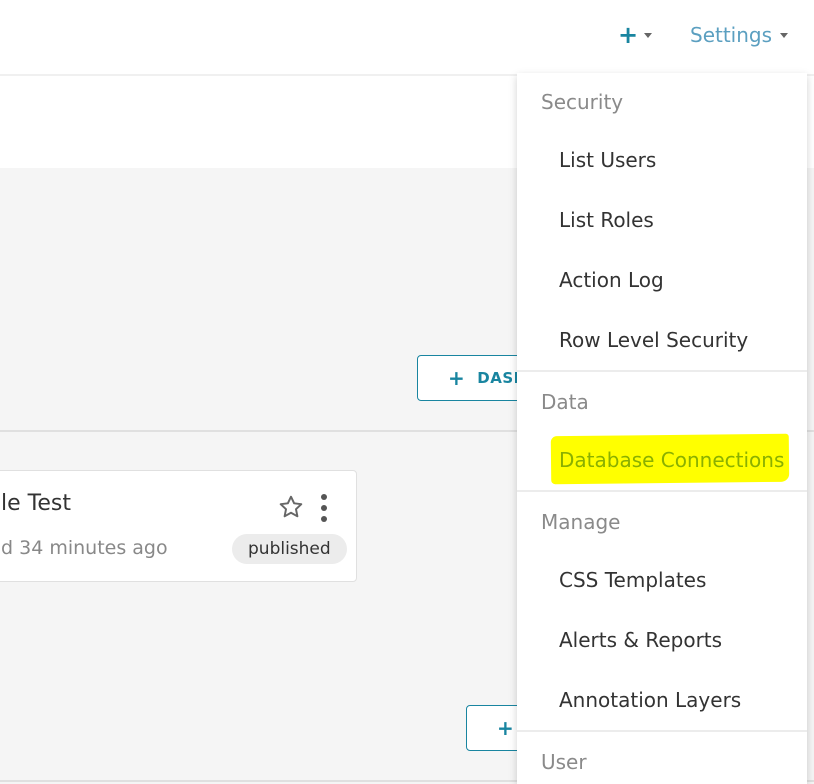 The height and width of the screenshot is (784, 814). Describe the element at coordinates (291, 507) in the screenshot. I see `star-icon` at that location.